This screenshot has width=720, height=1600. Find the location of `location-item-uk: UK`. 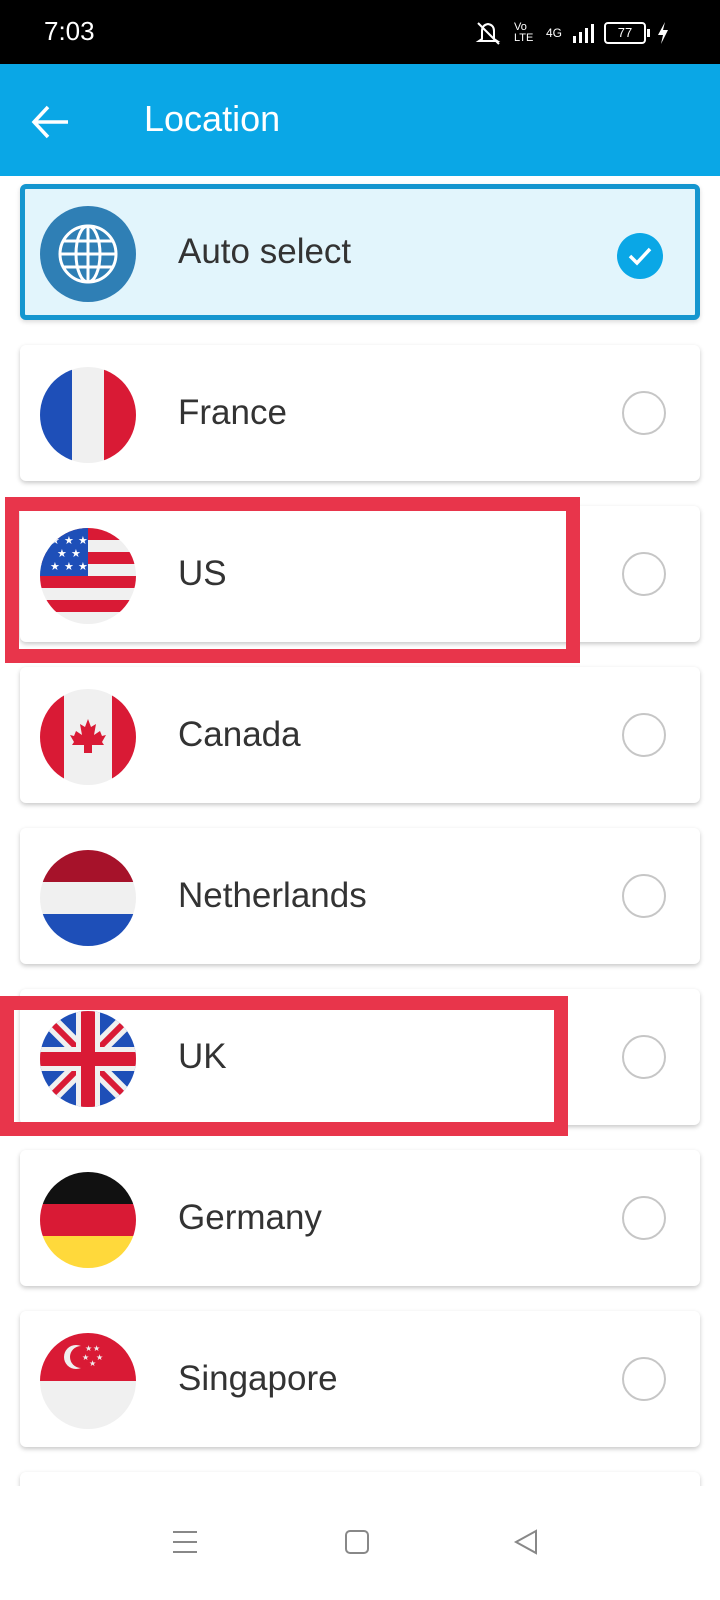

location-item-uk: UK is located at coordinates (360, 1057).